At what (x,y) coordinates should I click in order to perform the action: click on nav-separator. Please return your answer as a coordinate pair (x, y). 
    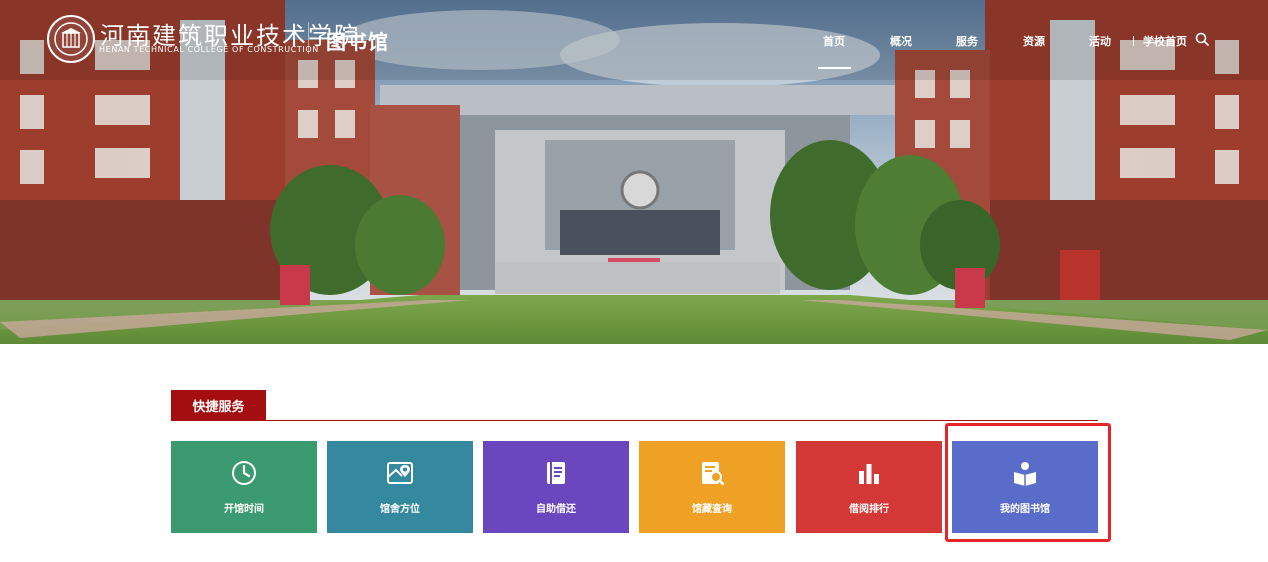
    Looking at the image, I should click on (1133, 41).